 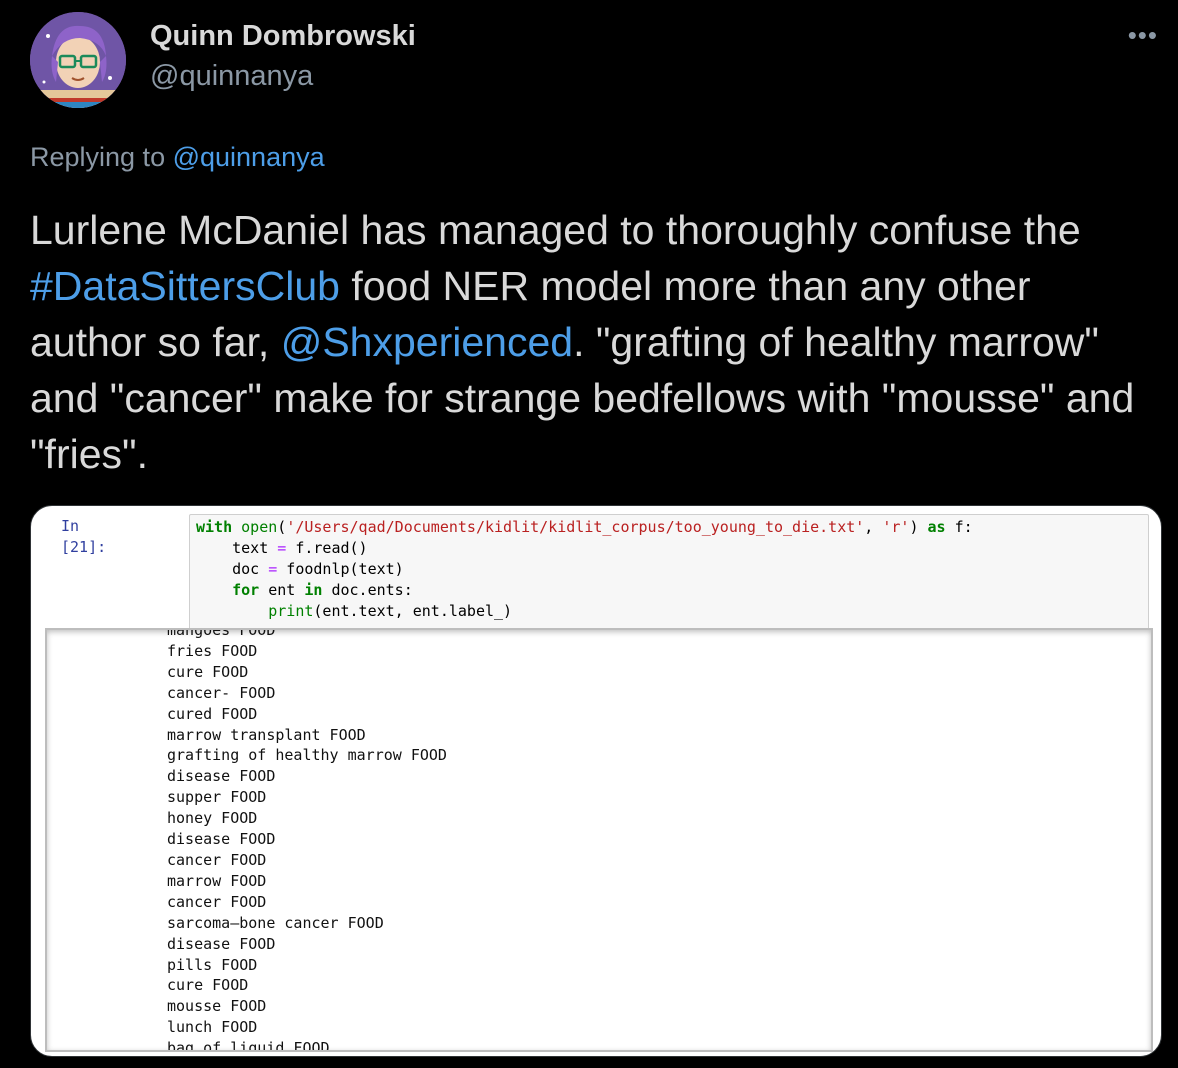 What do you see at coordinates (340, 569) in the screenshot?
I see `code-token: foodnlp(text)` at bounding box center [340, 569].